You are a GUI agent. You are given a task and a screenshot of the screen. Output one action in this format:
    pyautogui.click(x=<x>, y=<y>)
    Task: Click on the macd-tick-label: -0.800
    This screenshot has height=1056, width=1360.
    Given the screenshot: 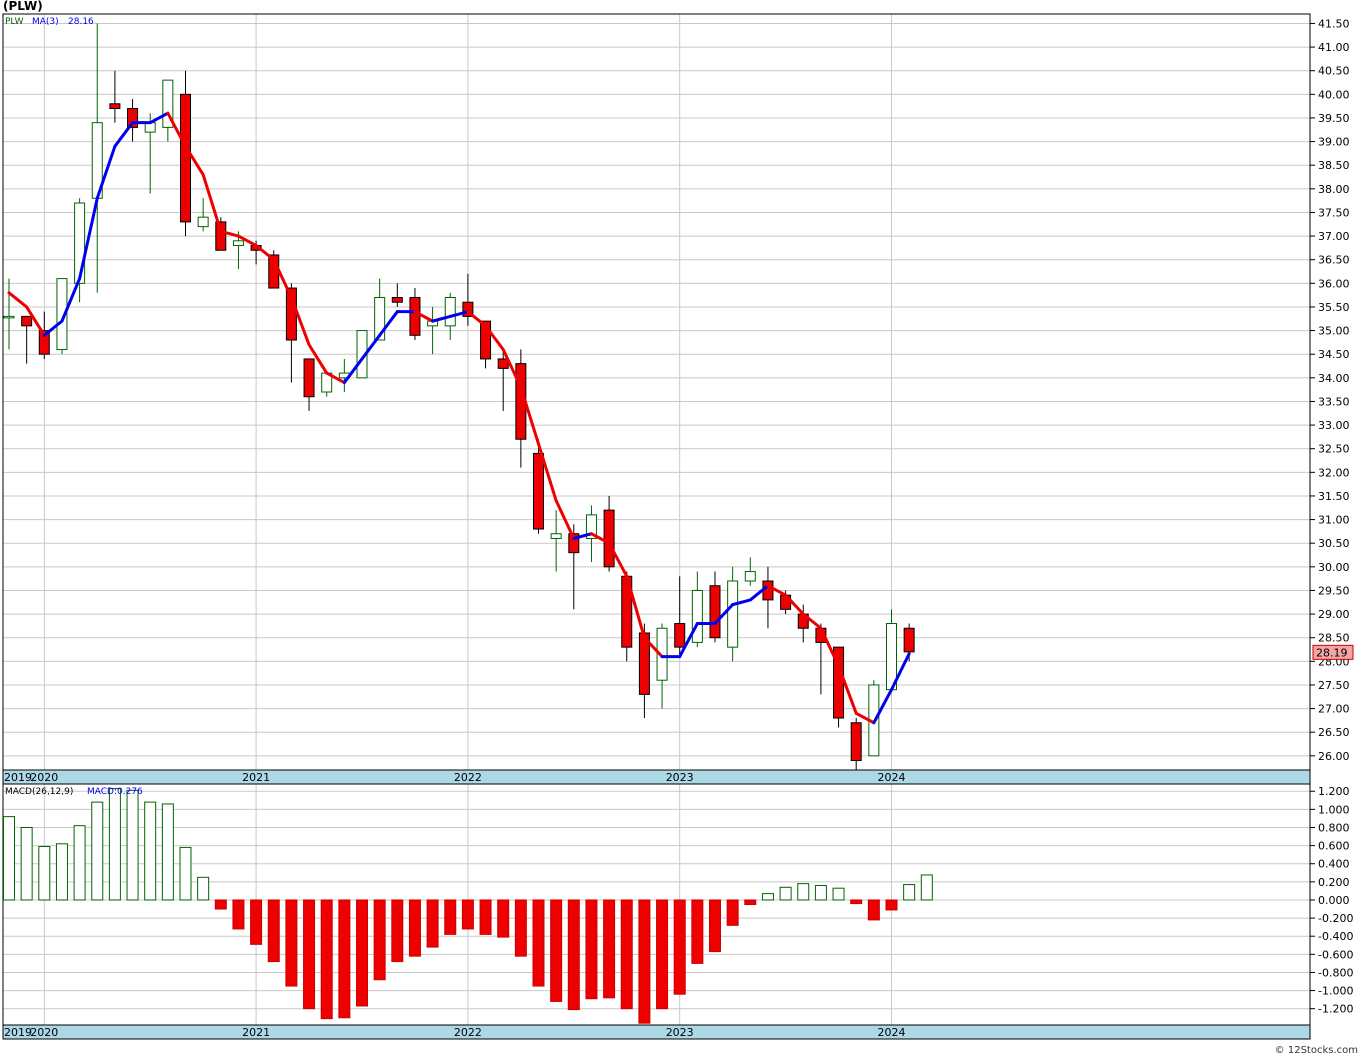 What is the action you would take?
    pyautogui.click(x=1335, y=972)
    